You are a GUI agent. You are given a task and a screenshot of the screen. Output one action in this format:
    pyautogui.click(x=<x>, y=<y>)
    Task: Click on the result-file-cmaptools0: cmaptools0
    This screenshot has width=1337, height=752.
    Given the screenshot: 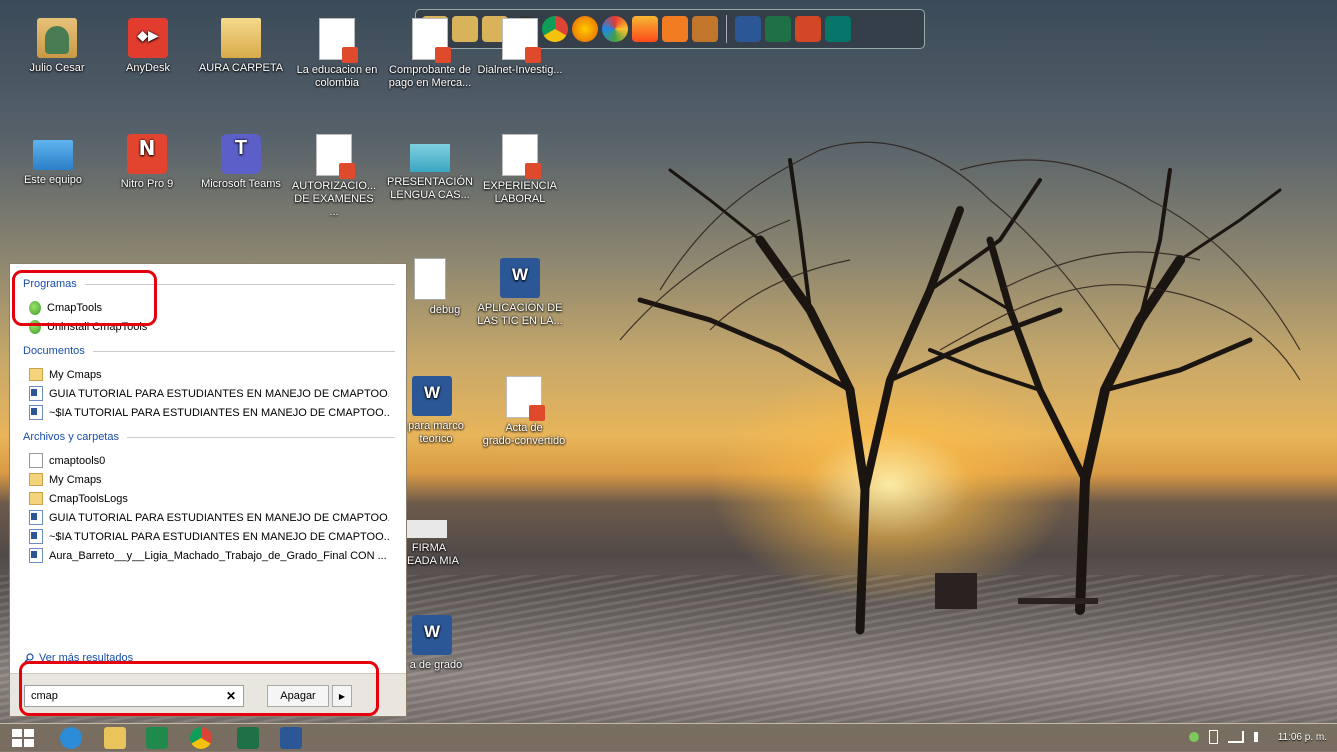 What is the action you would take?
    pyautogui.click(x=209, y=460)
    